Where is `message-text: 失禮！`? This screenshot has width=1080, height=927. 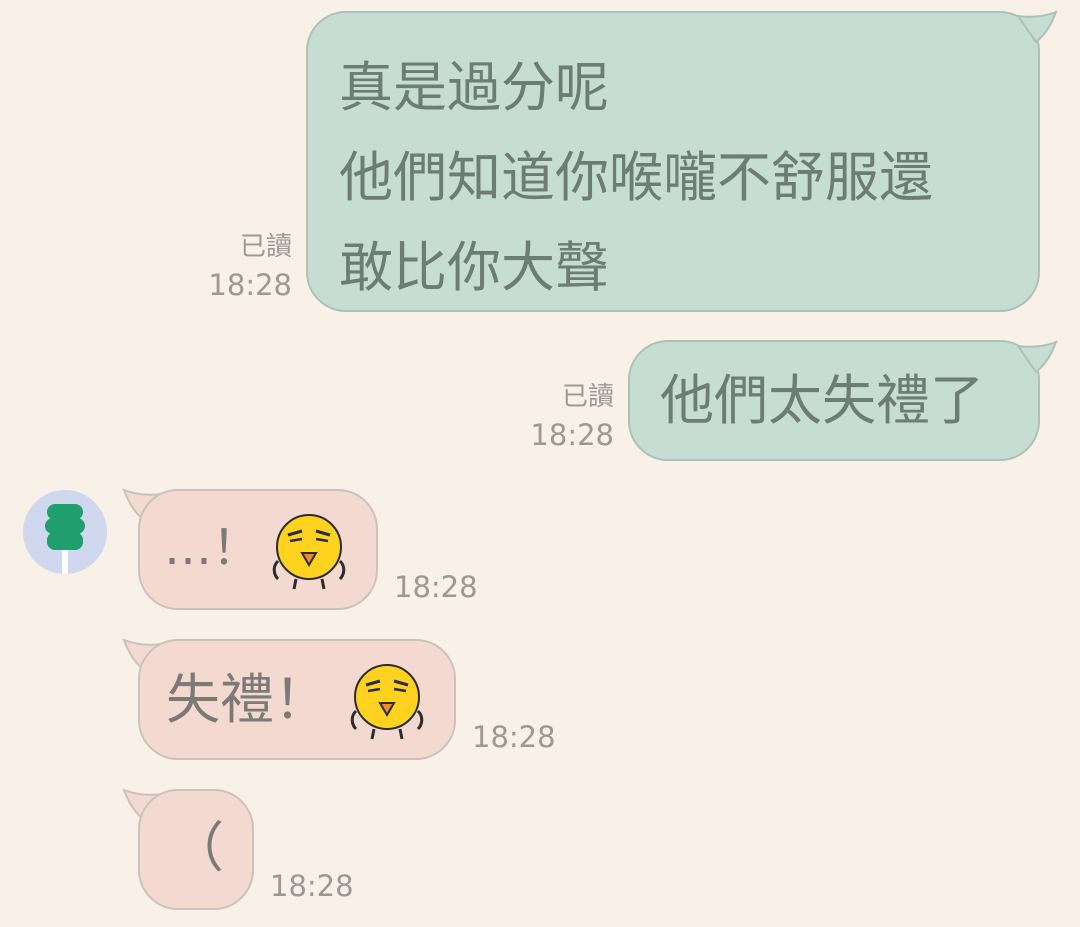
message-text: 失禮！ is located at coordinates (247, 699).